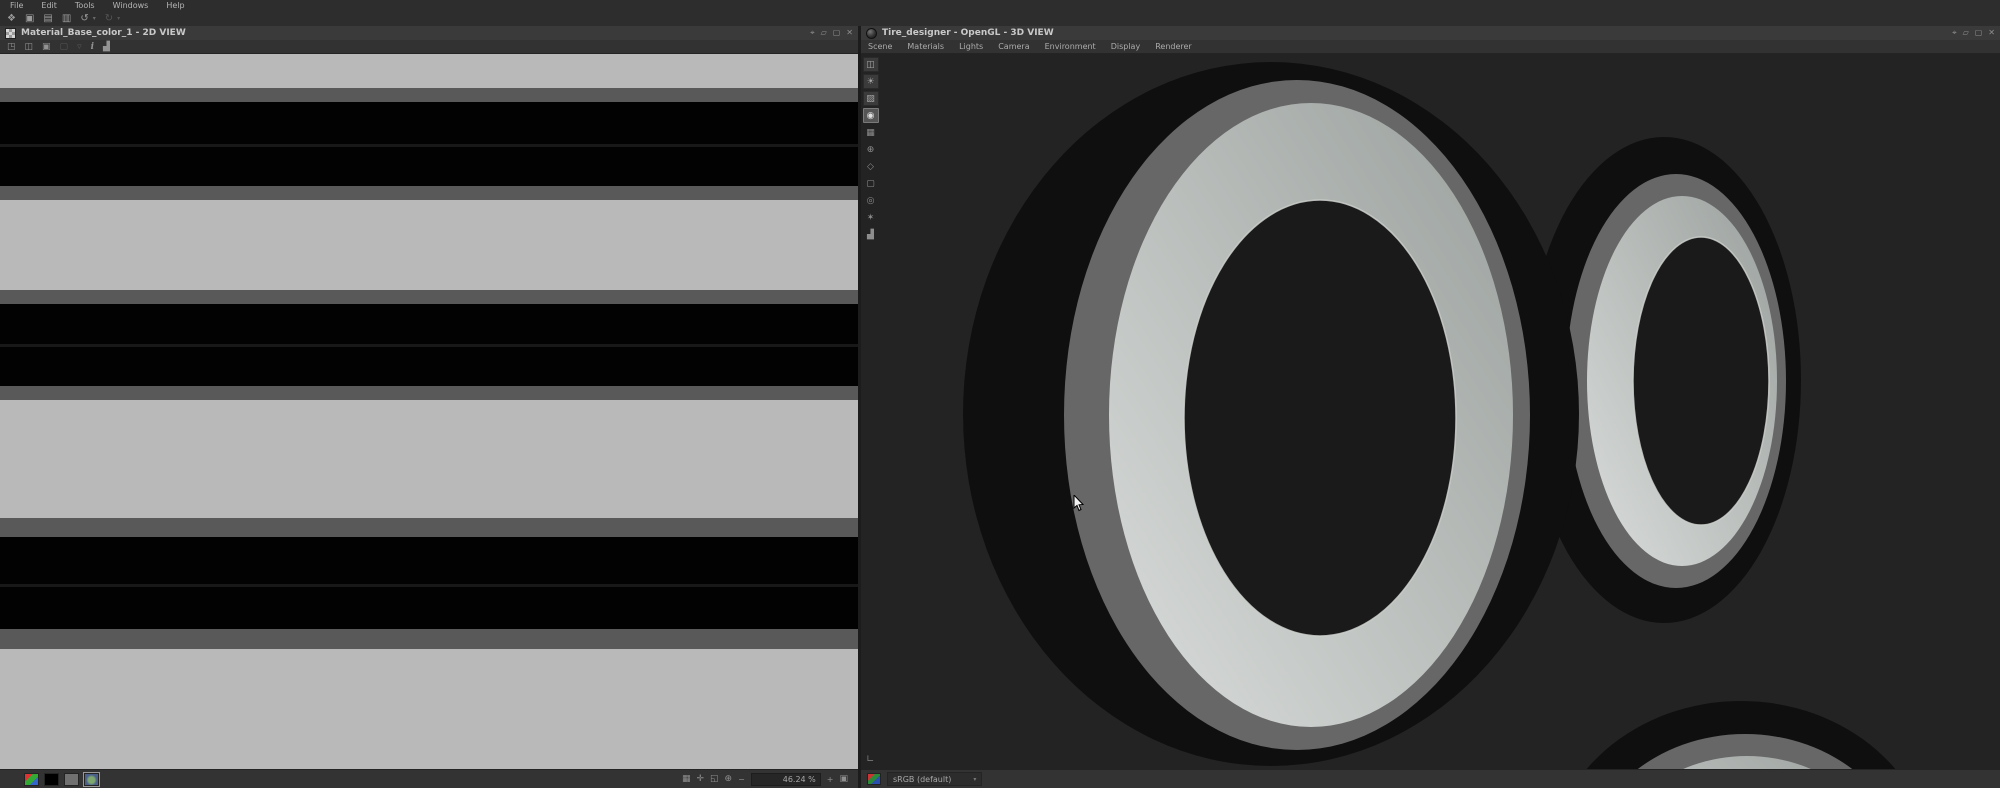 Image resolution: width=2000 pixels, height=788 pixels. Describe the element at coordinates (1070, 46) in the screenshot. I see `3d-menu-environment: Environment` at that location.